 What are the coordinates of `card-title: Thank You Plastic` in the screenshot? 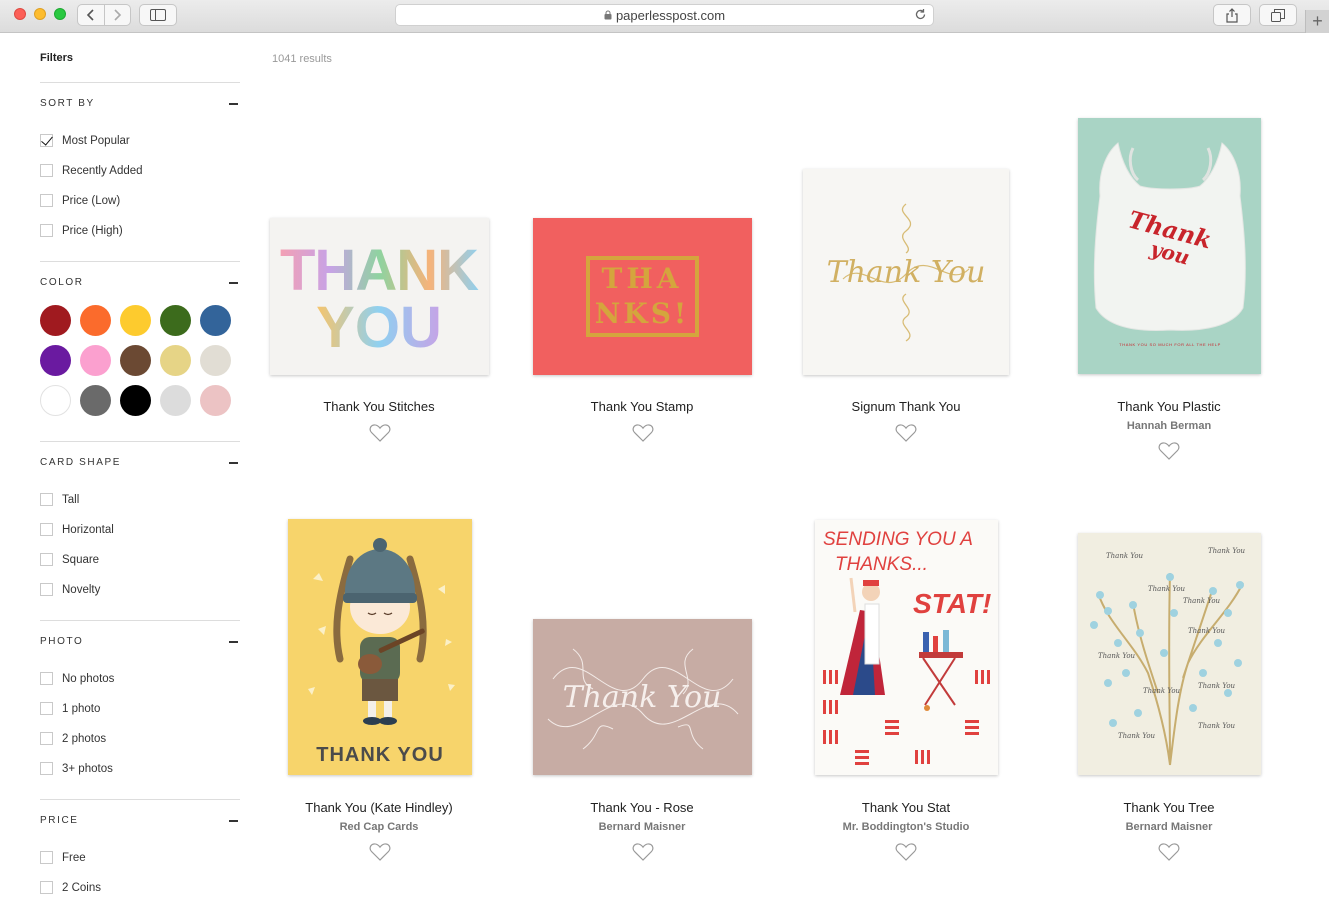 It's located at (1169, 406).